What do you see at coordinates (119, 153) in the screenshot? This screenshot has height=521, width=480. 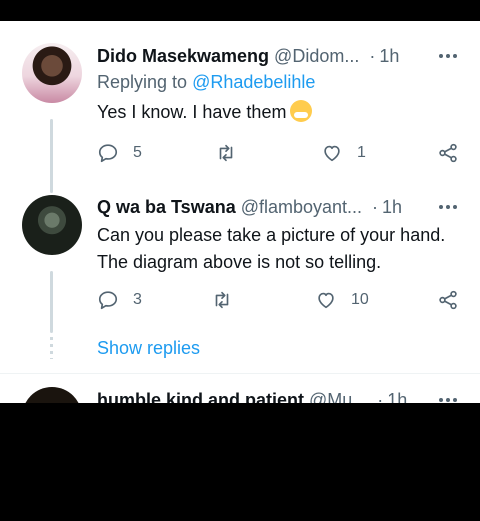 I see `reply-button: 5` at bounding box center [119, 153].